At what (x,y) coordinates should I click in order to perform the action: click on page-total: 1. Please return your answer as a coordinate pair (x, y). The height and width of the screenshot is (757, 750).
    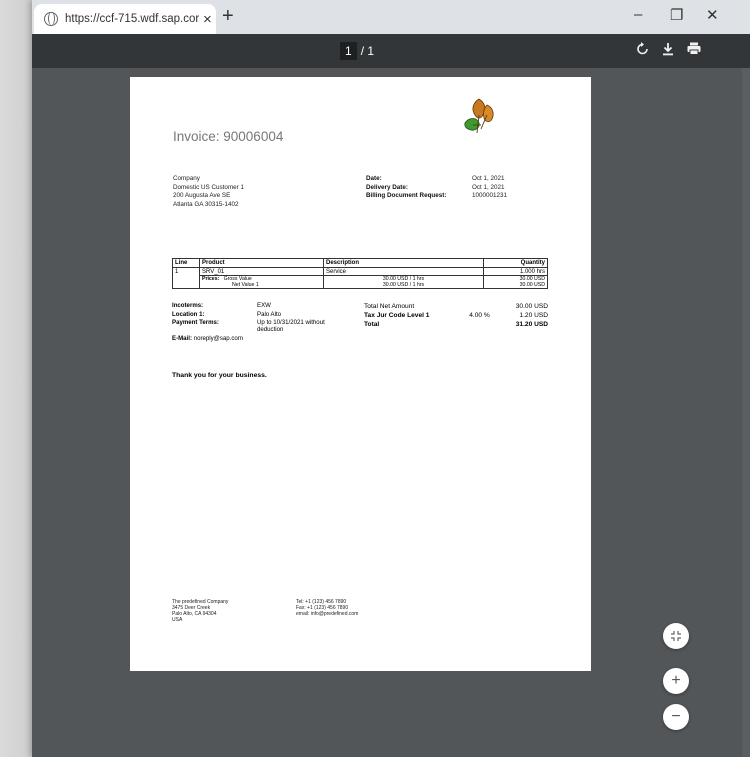
    Looking at the image, I should click on (371, 51).